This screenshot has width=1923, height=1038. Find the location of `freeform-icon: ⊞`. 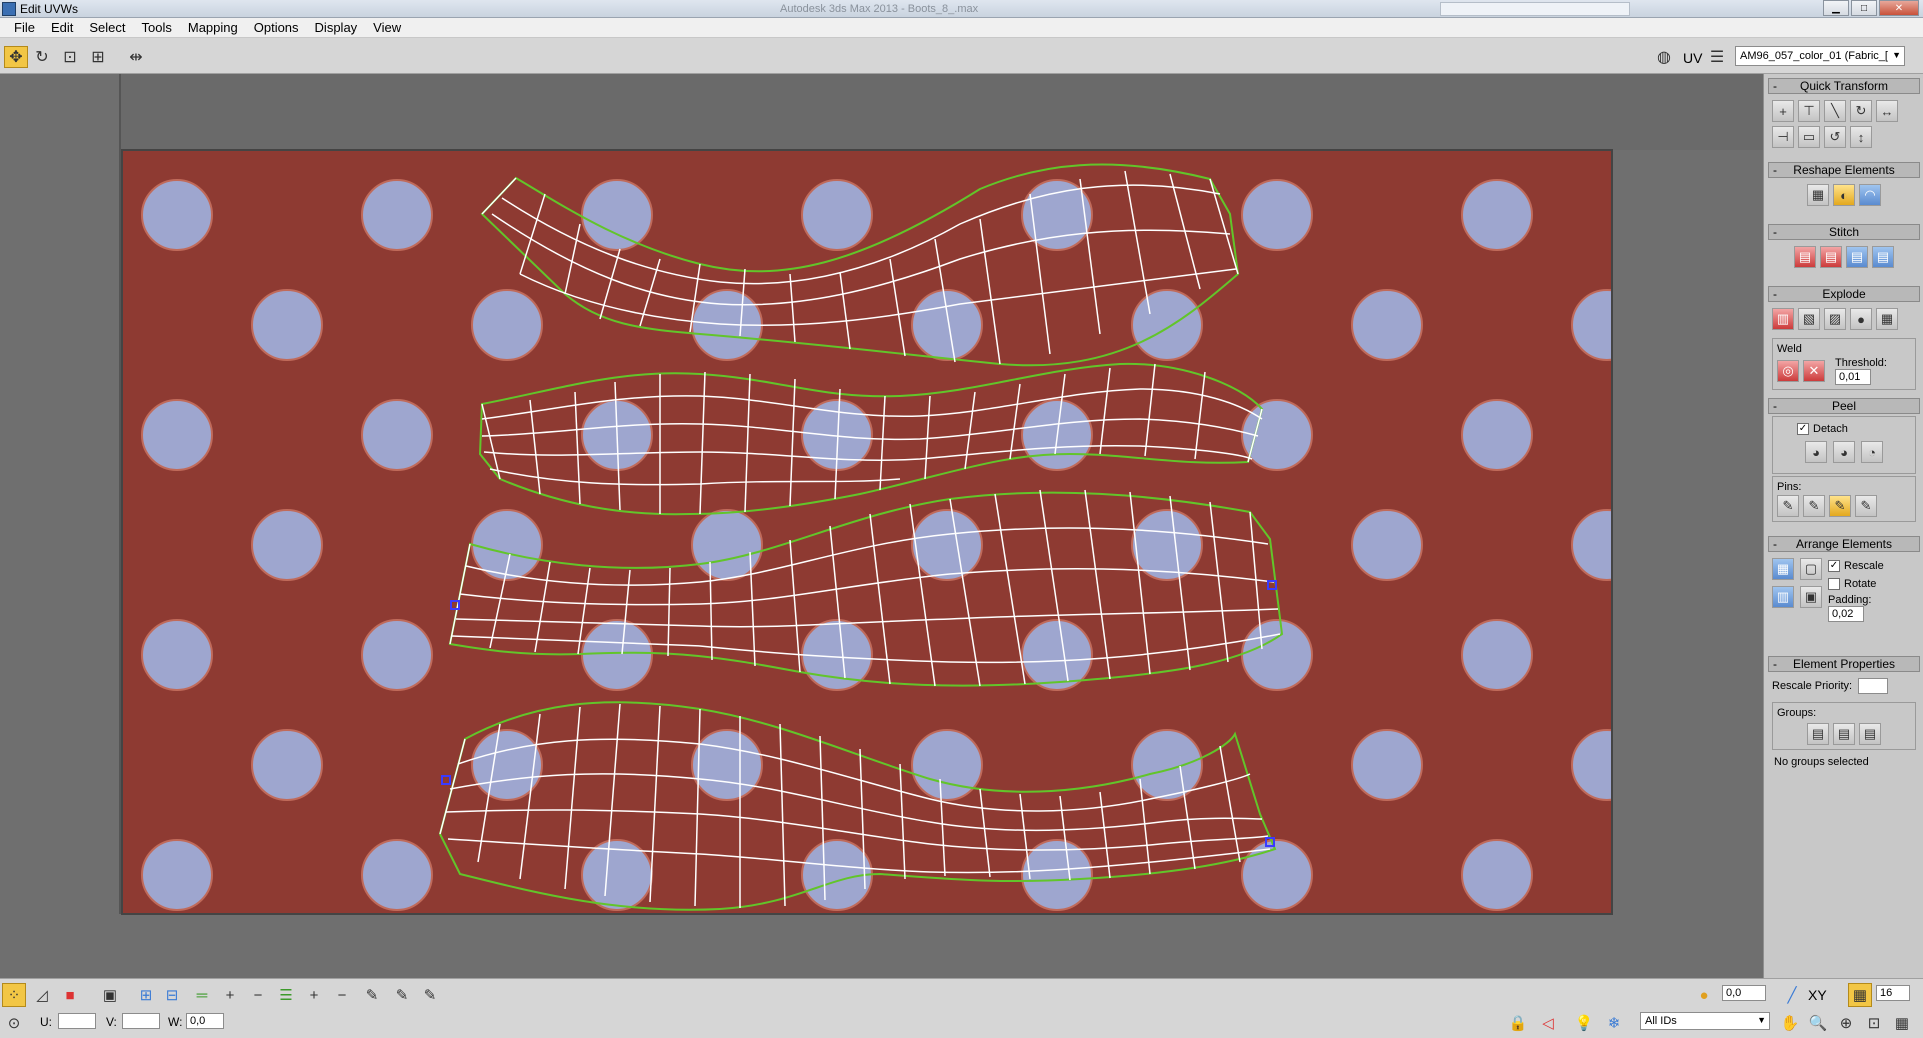

freeform-icon: ⊞ is located at coordinates (98, 57).